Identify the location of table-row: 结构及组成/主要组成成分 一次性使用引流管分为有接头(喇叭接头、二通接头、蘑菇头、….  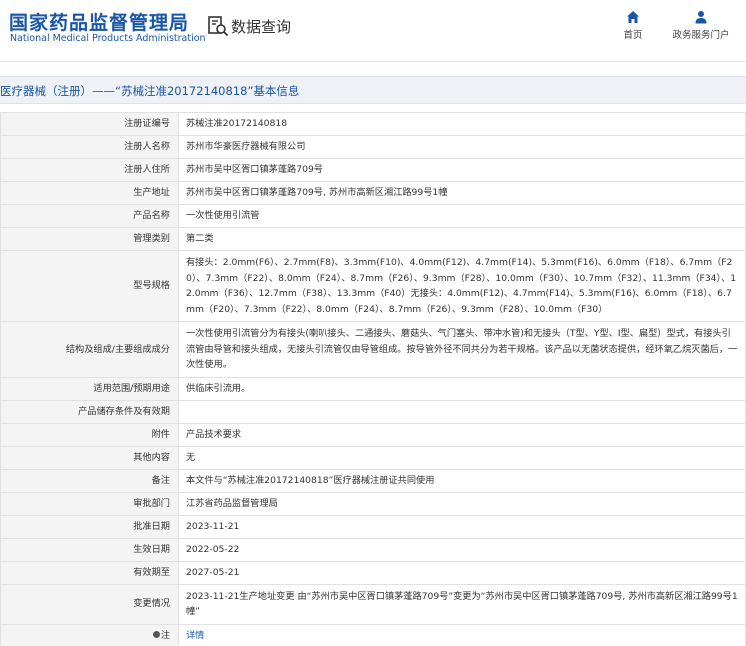
(373, 349).